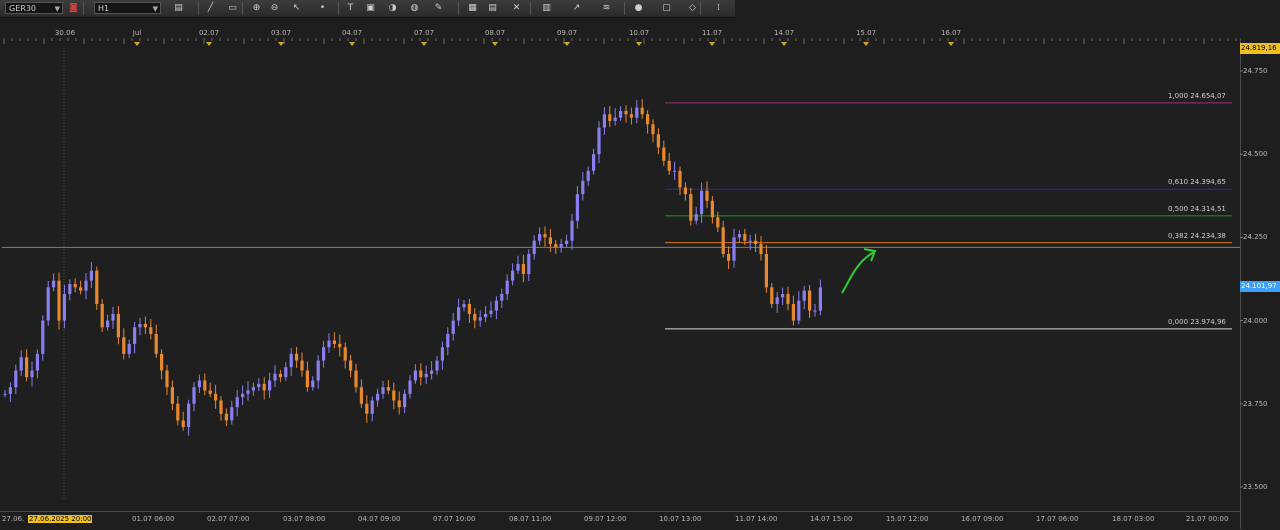 This screenshot has width=1280, height=530. I want to click on bottom-date-label: 03.07 08:00, so click(304, 519).